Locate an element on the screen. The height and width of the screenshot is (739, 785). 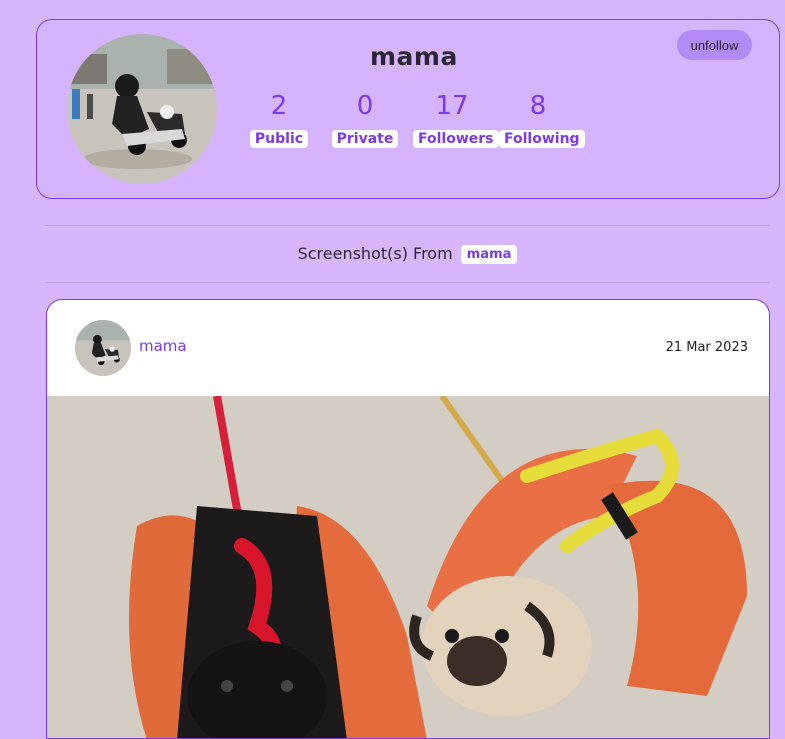
unfollow-button: unfollow is located at coordinates (714, 45).